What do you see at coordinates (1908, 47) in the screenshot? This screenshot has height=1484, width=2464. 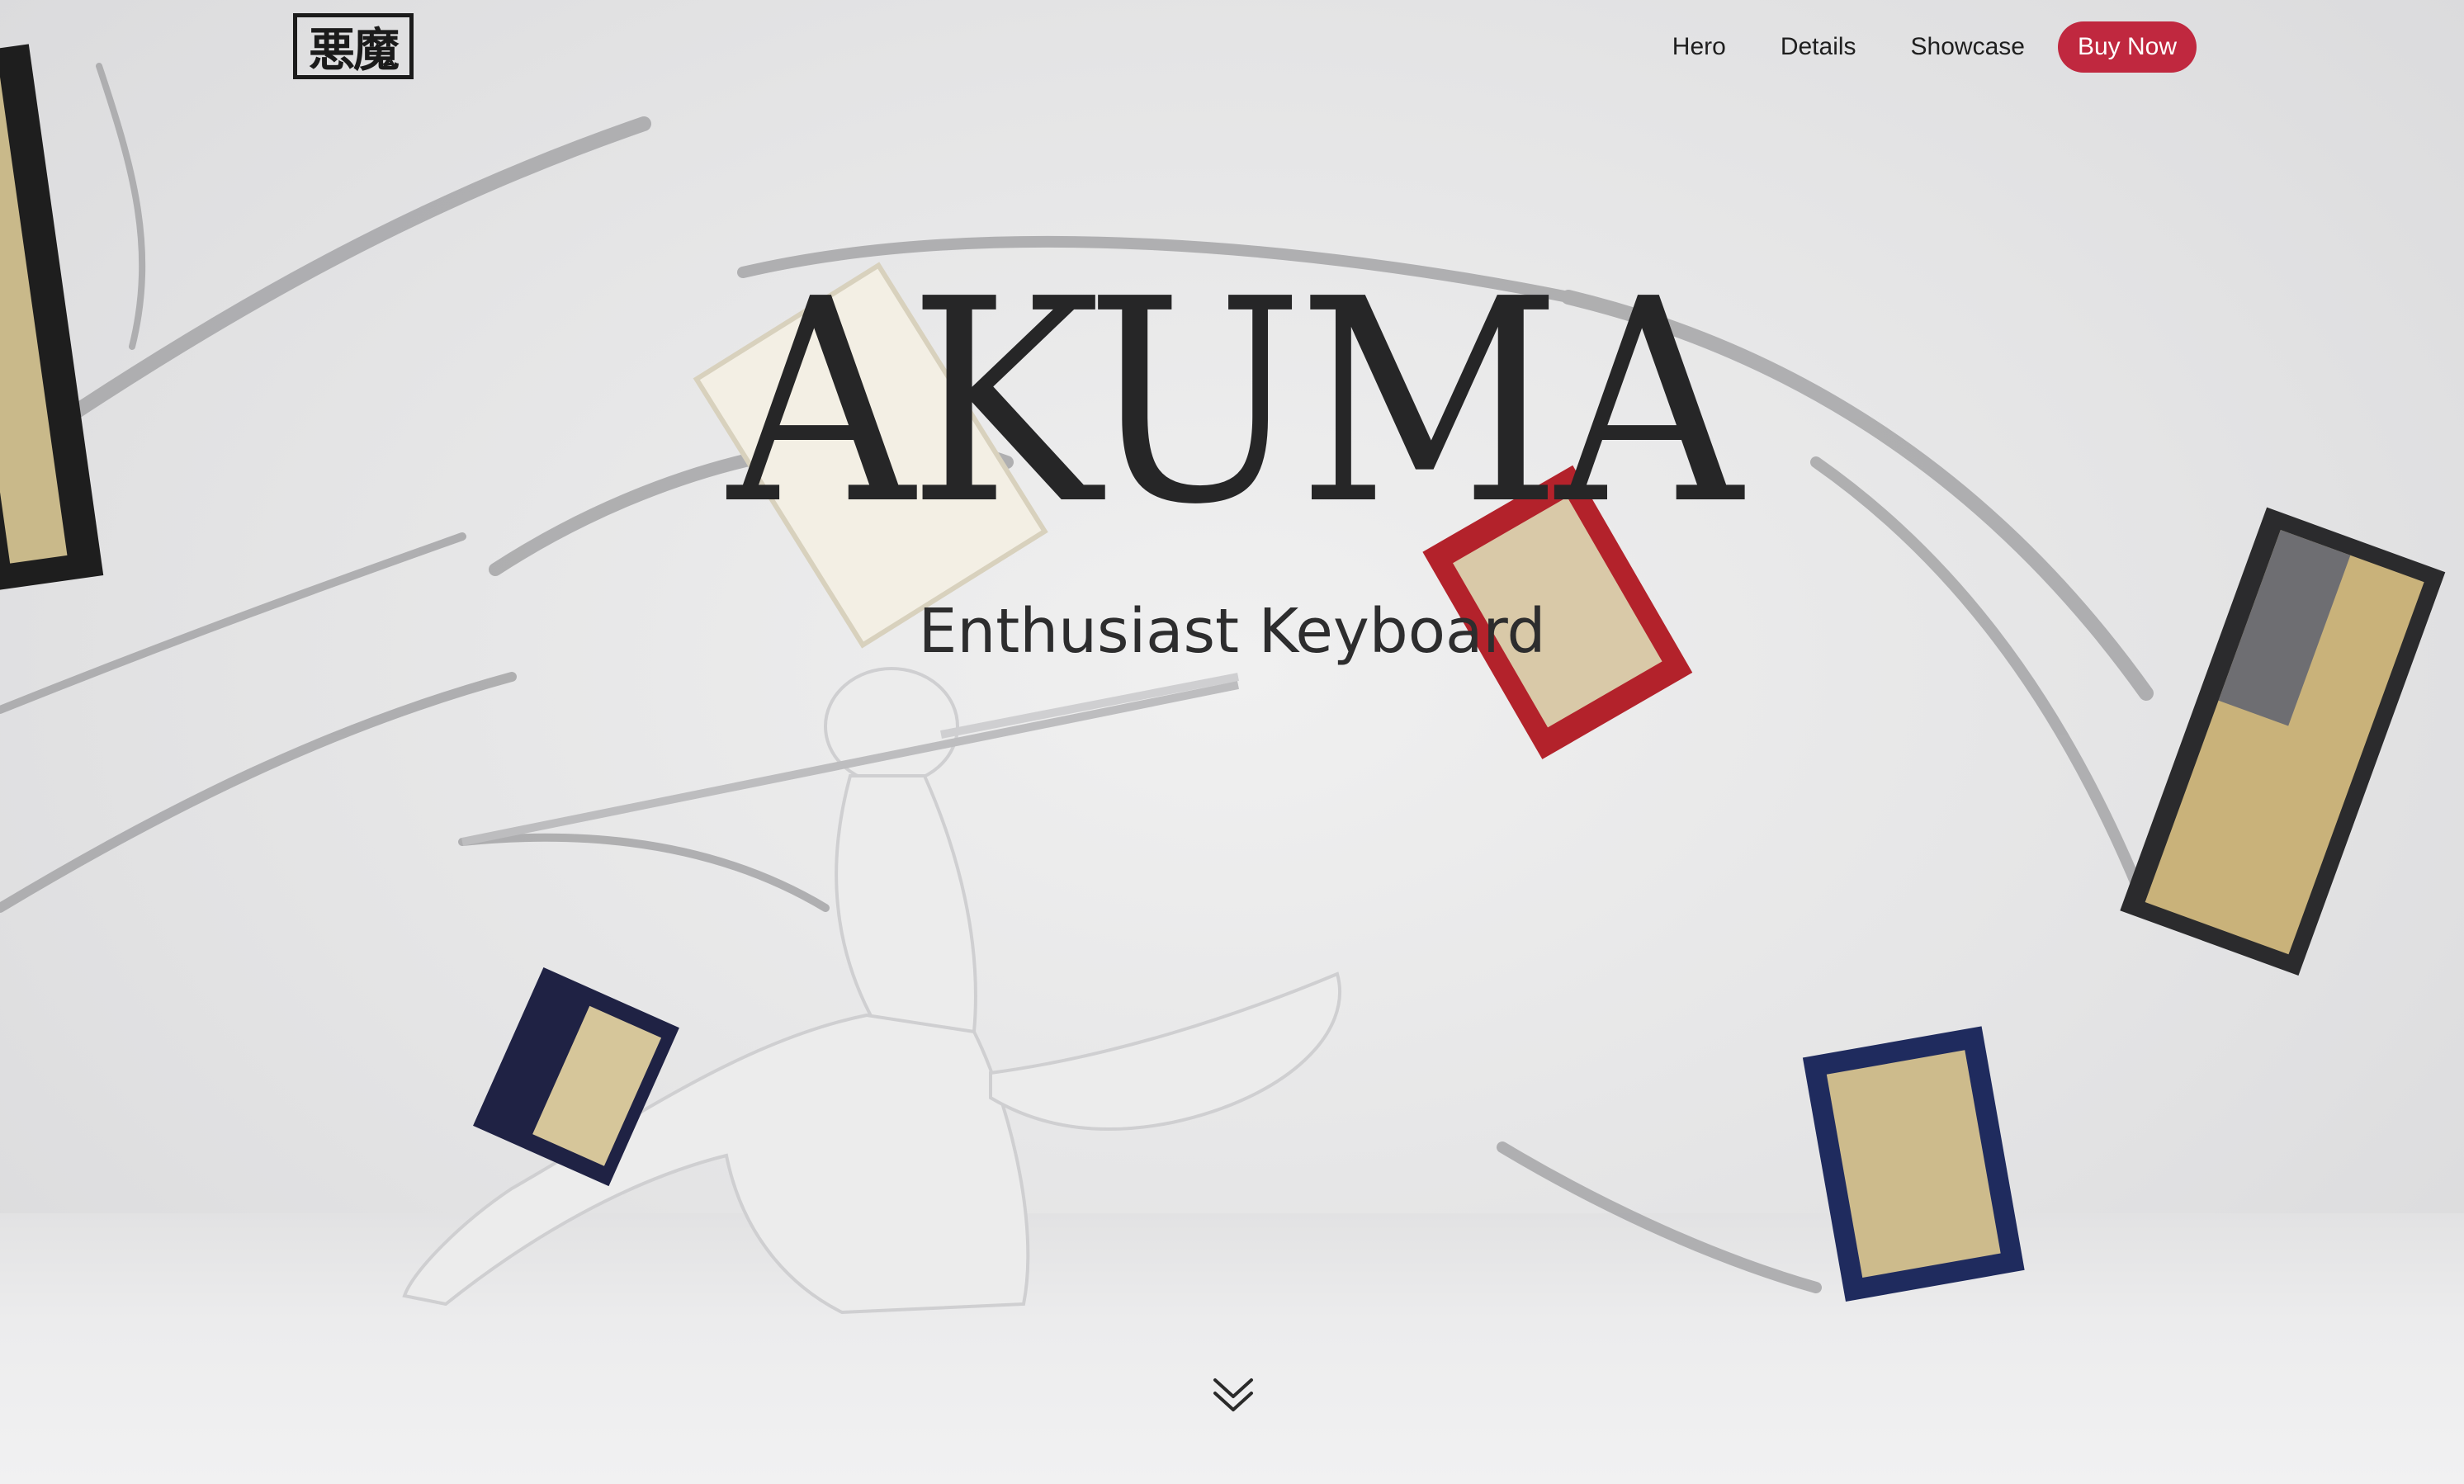 I see `top-nav: Hero Details Showcase Buy Now` at bounding box center [1908, 47].